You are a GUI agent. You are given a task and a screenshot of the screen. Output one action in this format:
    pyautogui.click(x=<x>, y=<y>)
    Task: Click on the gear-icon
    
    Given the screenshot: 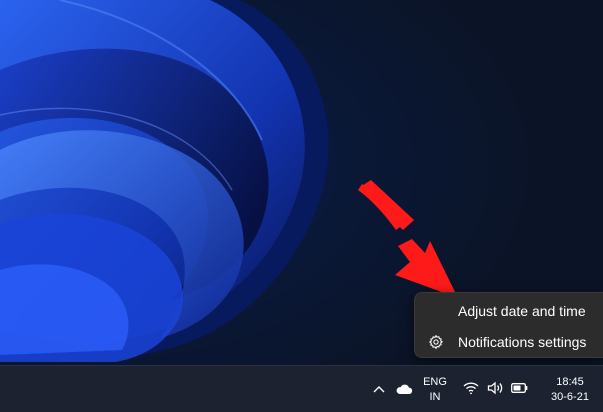 What is the action you would take?
    pyautogui.click(x=436, y=342)
    